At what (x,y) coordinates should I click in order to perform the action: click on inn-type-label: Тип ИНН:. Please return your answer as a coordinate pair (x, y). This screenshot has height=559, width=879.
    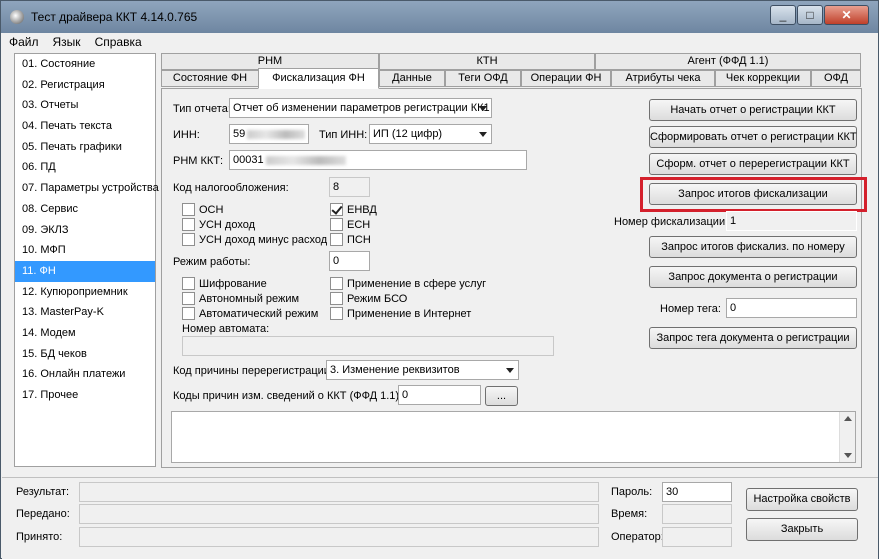
    Looking at the image, I should click on (343, 135).